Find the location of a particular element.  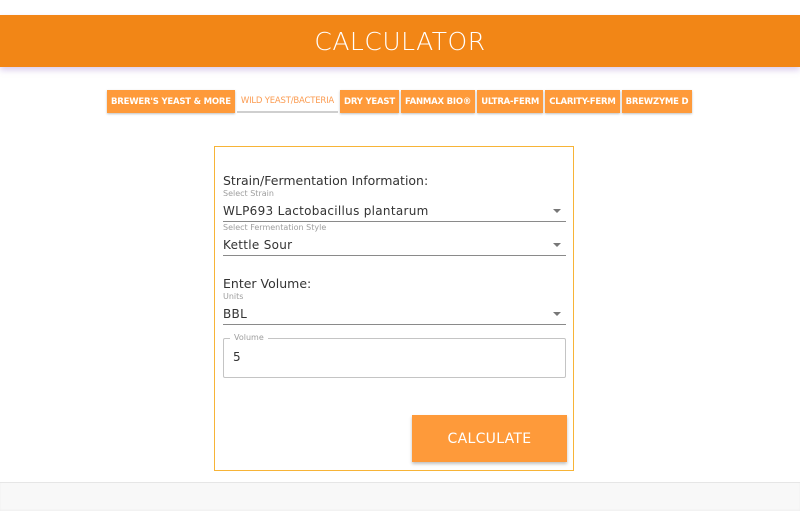

strain-value: WLP693 Lactobacillus plantarum is located at coordinates (326, 210).